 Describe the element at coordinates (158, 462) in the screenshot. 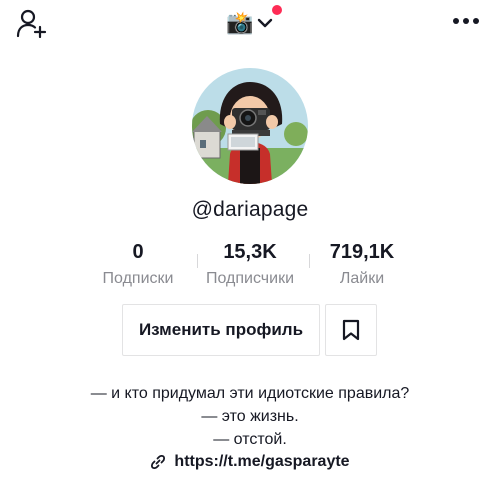

I see `link-icon` at that location.